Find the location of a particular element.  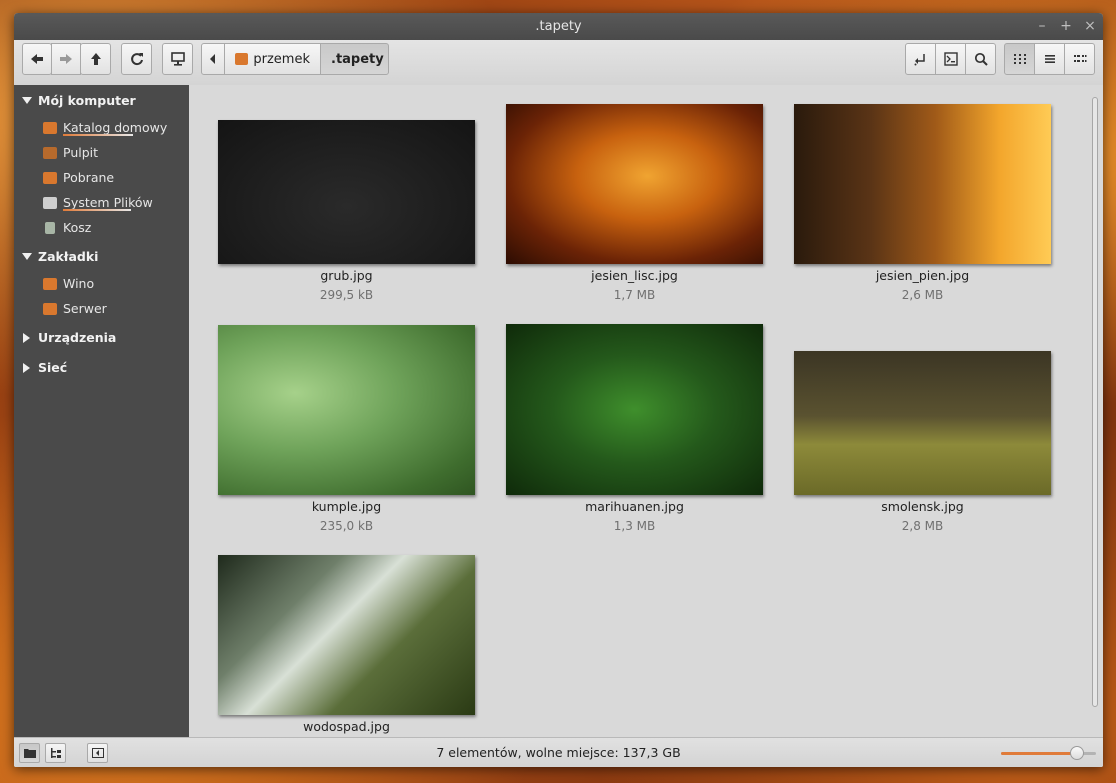

file-name: jesien_pien.jpg is located at coordinates (922, 275).